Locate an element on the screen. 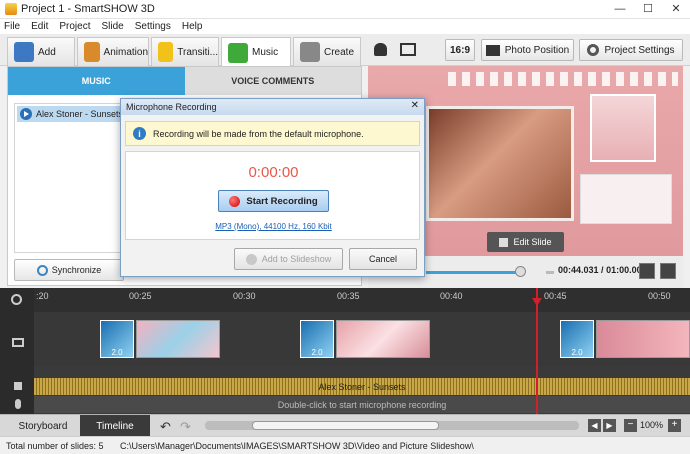 This screenshot has height=454, width=690. time-current: 00:44.031 is located at coordinates (578, 270).